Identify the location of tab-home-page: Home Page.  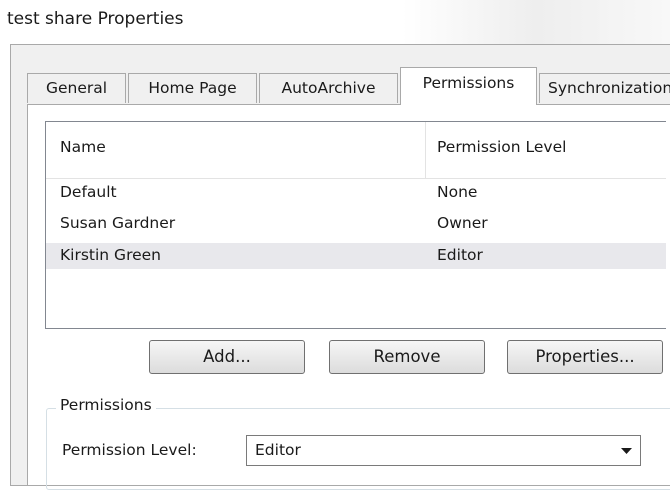
(192, 88).